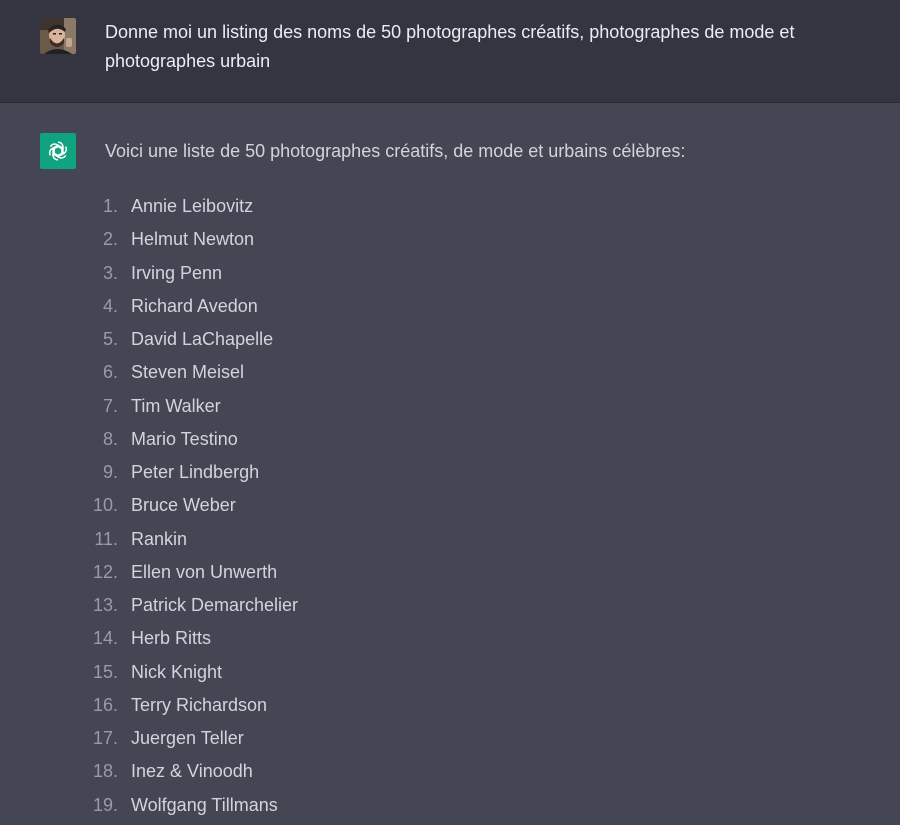  Describe the element at coordinates (110, 206) in the screenshot. I see `list-item-number: 1.` at that location.